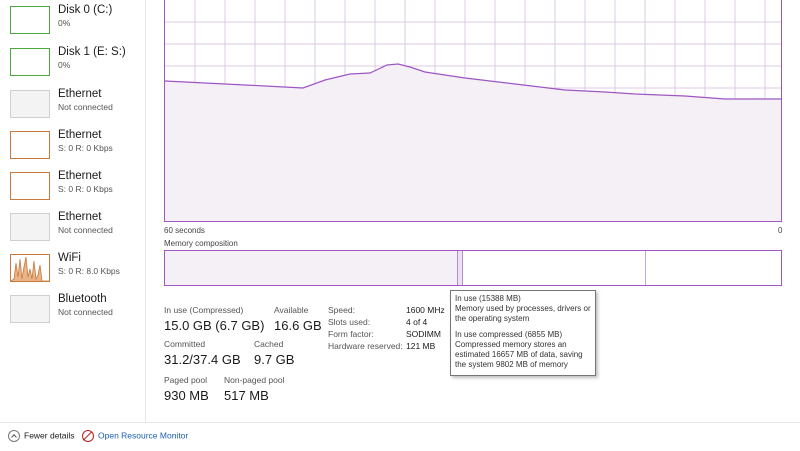 This screenshot has width=800, height=451. What do you see at coordinates (269, 344) in the screenshot?
I see `cached-label: Cached` at bounding box center [269, 344].